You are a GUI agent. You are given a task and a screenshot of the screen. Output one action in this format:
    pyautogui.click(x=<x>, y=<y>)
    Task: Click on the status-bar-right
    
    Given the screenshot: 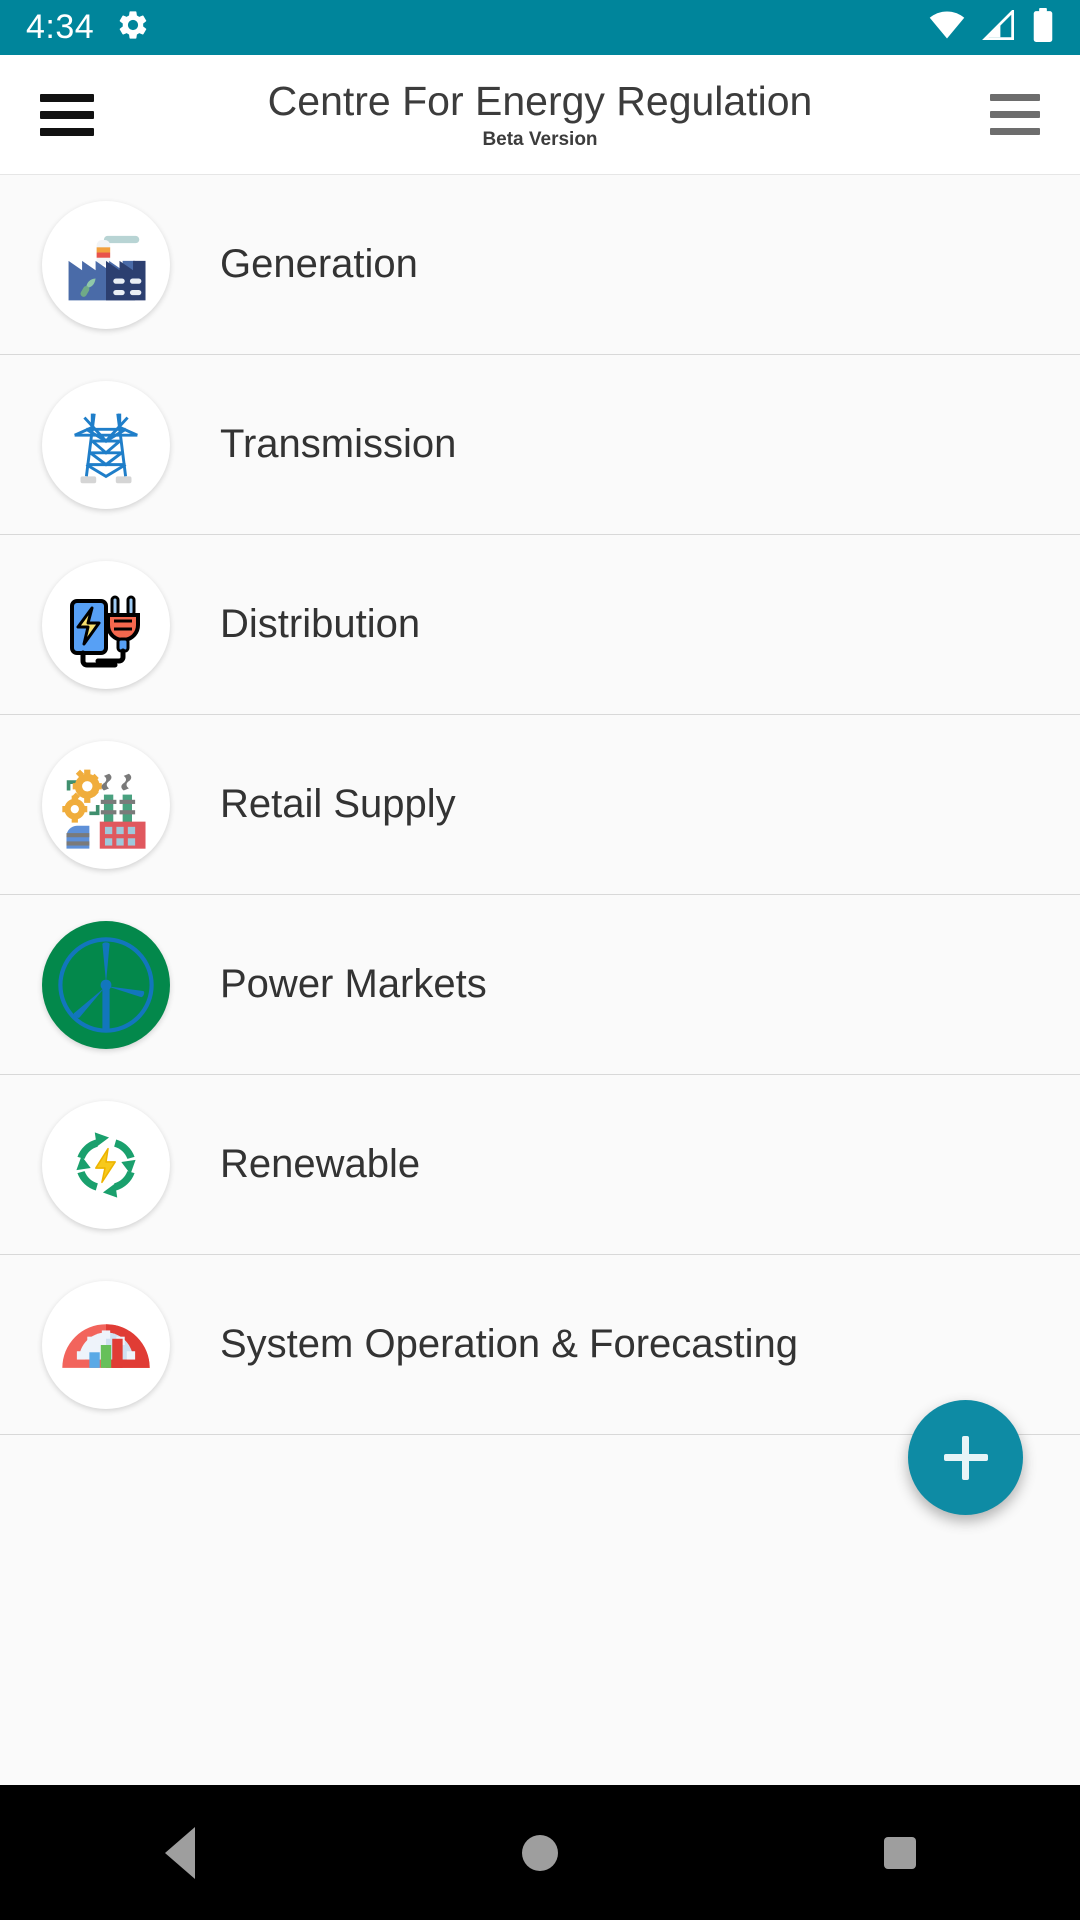 What is the action you would take?
    pyautogui.click(x=991, y=27)
    